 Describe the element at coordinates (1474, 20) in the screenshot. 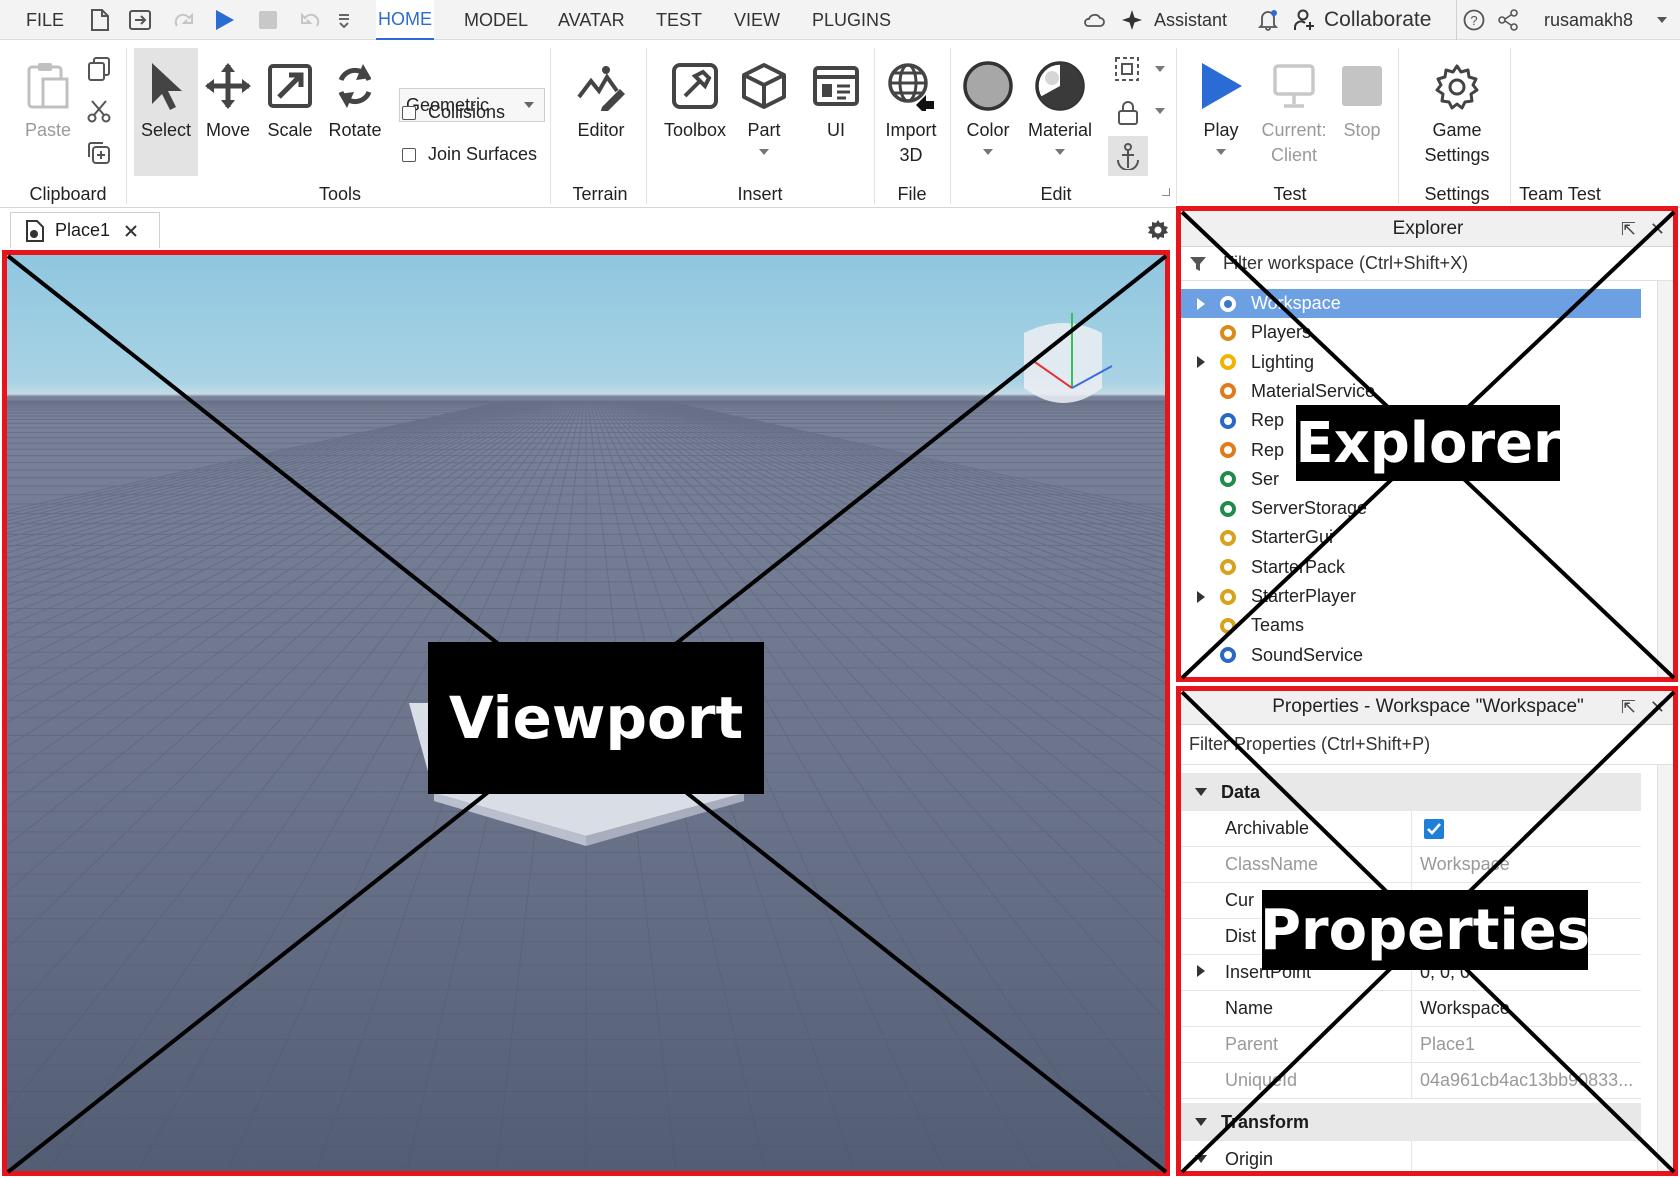

I see `help-icon: ?` at that location.